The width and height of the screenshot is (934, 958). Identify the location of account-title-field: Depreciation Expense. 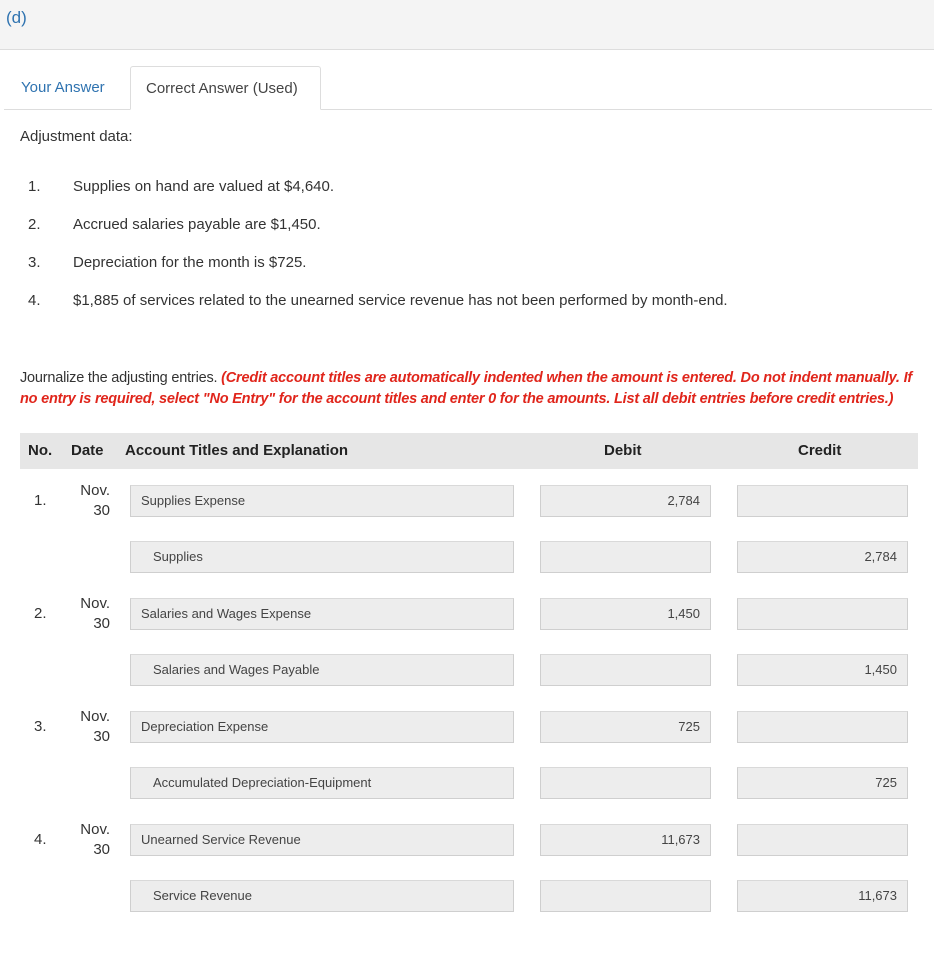
(322, 727).